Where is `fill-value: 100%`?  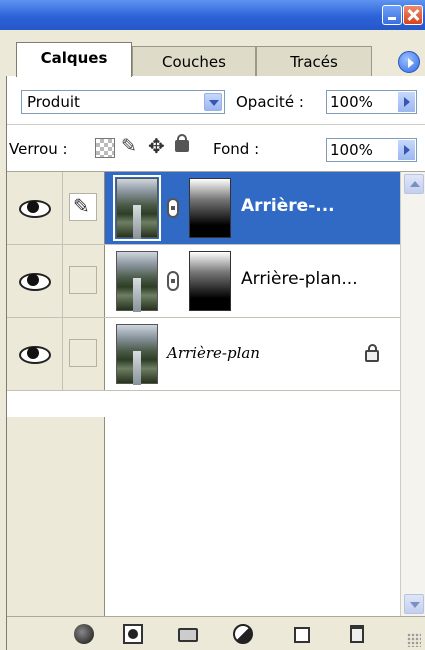
fill-value: 100% is located at coordinates (351, 150).